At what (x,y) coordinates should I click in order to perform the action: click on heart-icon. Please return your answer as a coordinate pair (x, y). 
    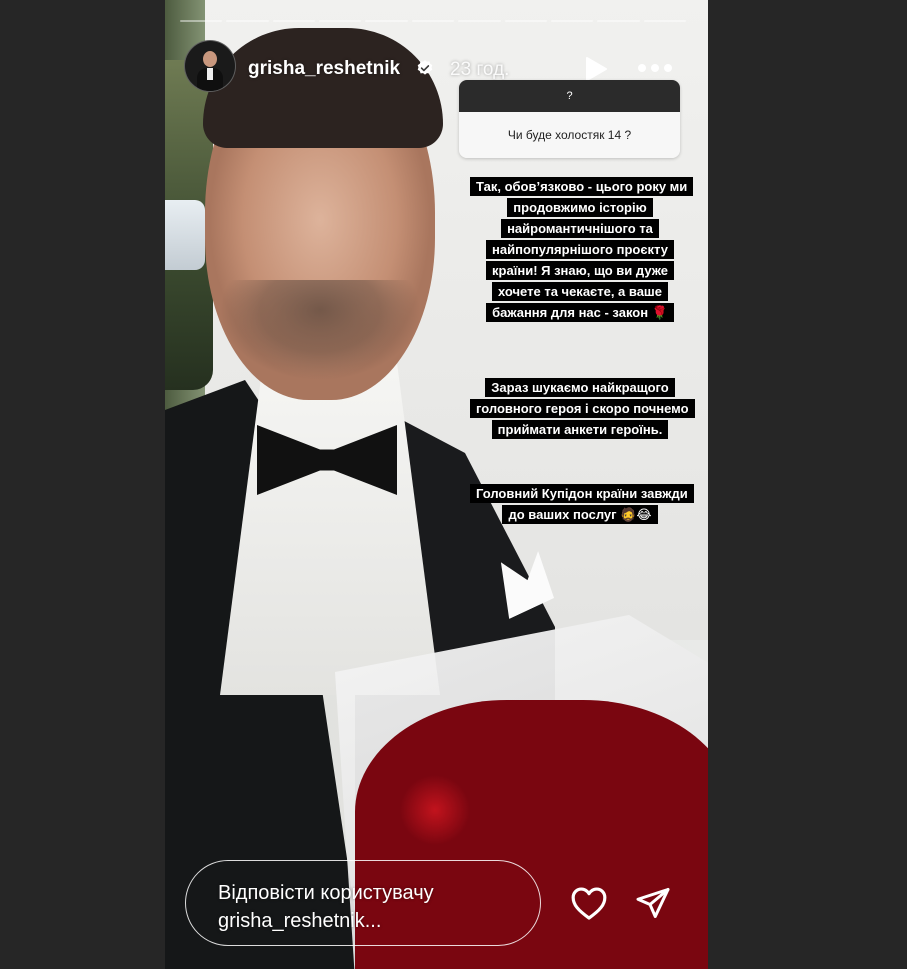
    Looking at the image, I should click on (589, 903).